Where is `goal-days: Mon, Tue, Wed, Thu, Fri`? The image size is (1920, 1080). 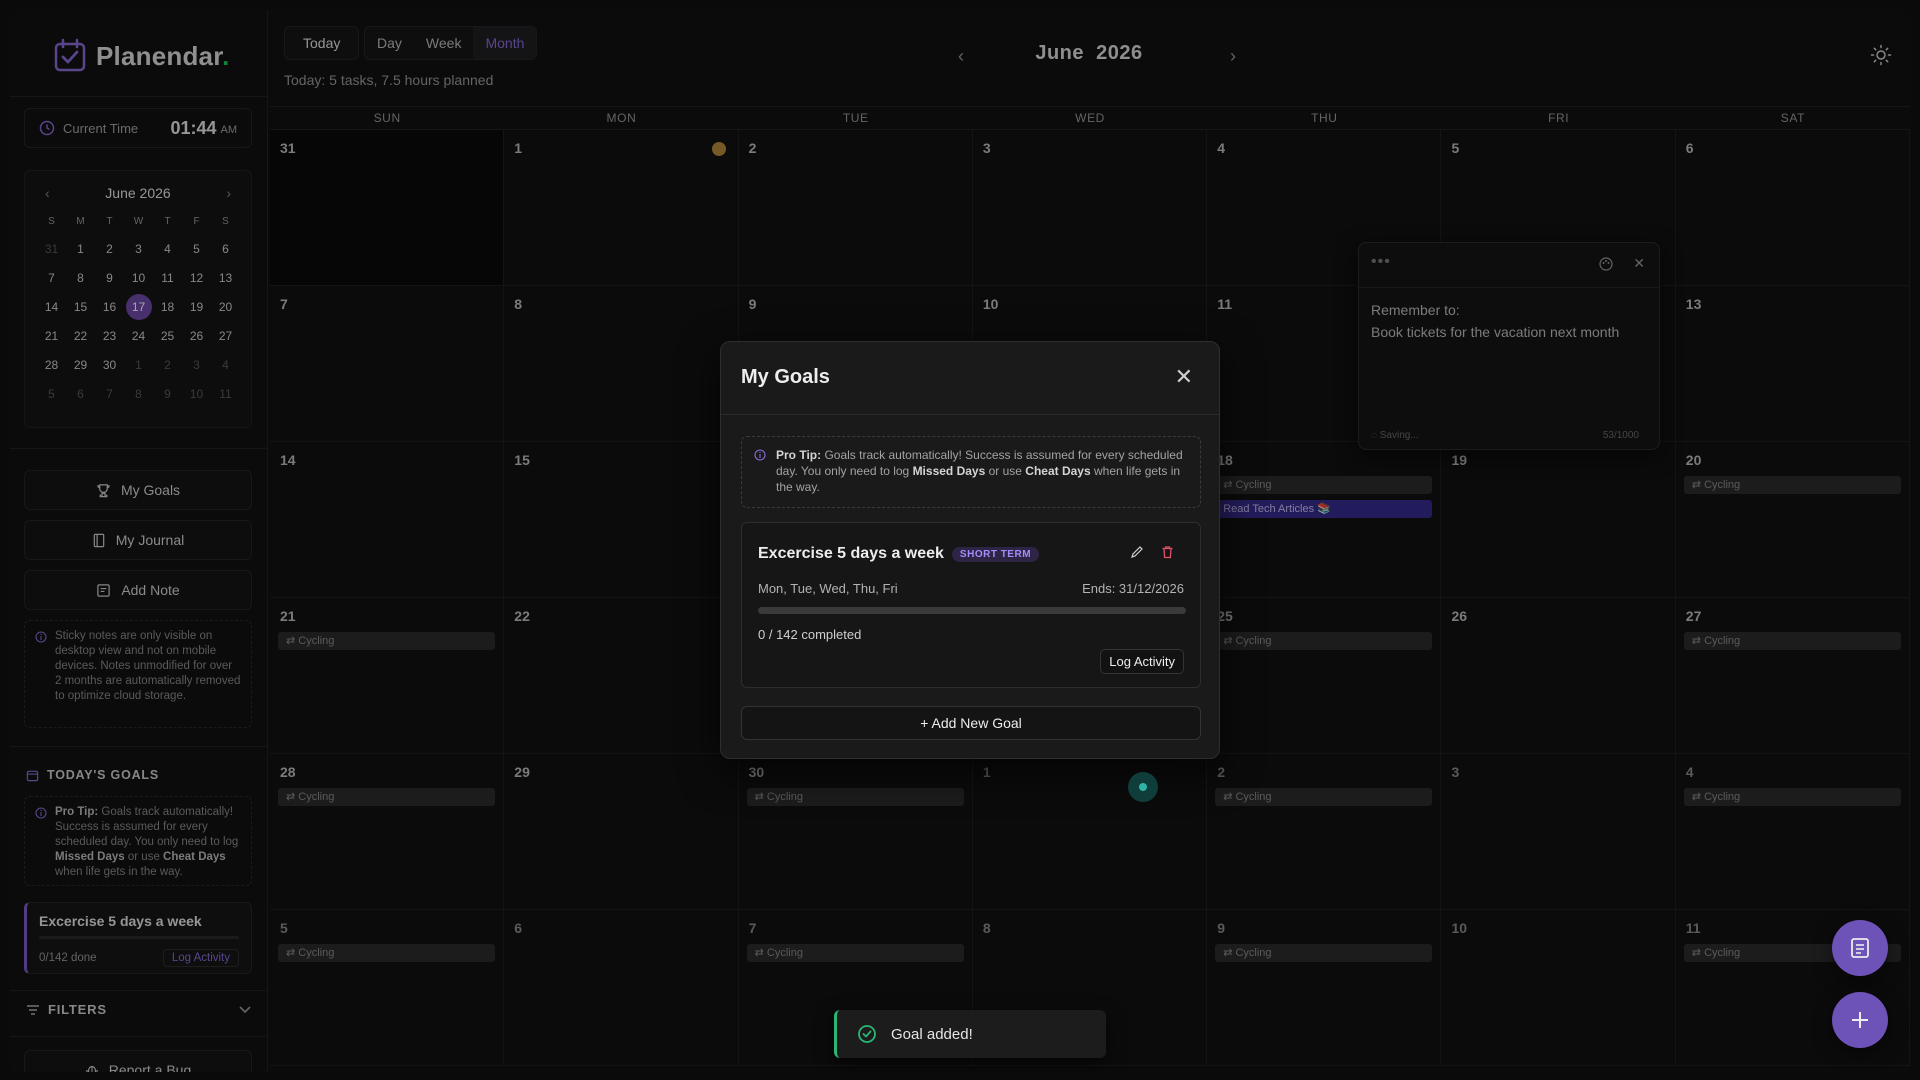
goal-days: Mon, Tue, Wed, Thu, Fri is located at coordinates (828, 588).